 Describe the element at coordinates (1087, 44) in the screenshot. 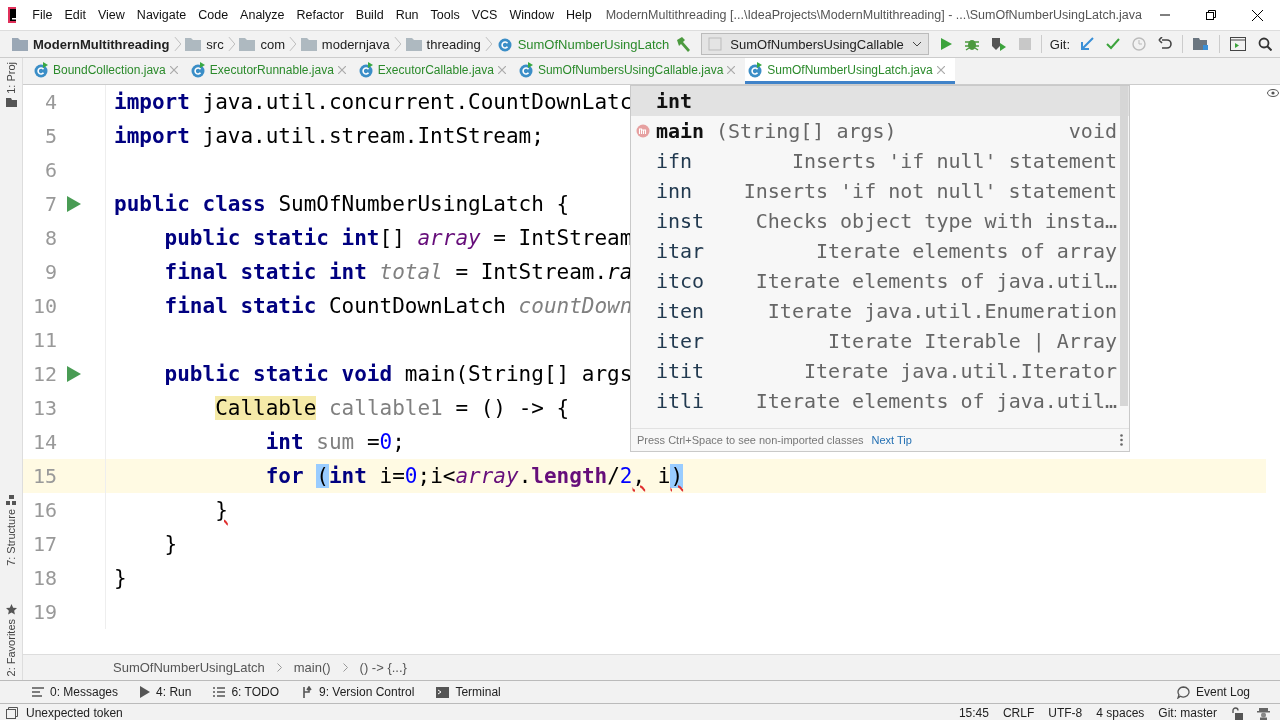

I see `update-icon` at that location.